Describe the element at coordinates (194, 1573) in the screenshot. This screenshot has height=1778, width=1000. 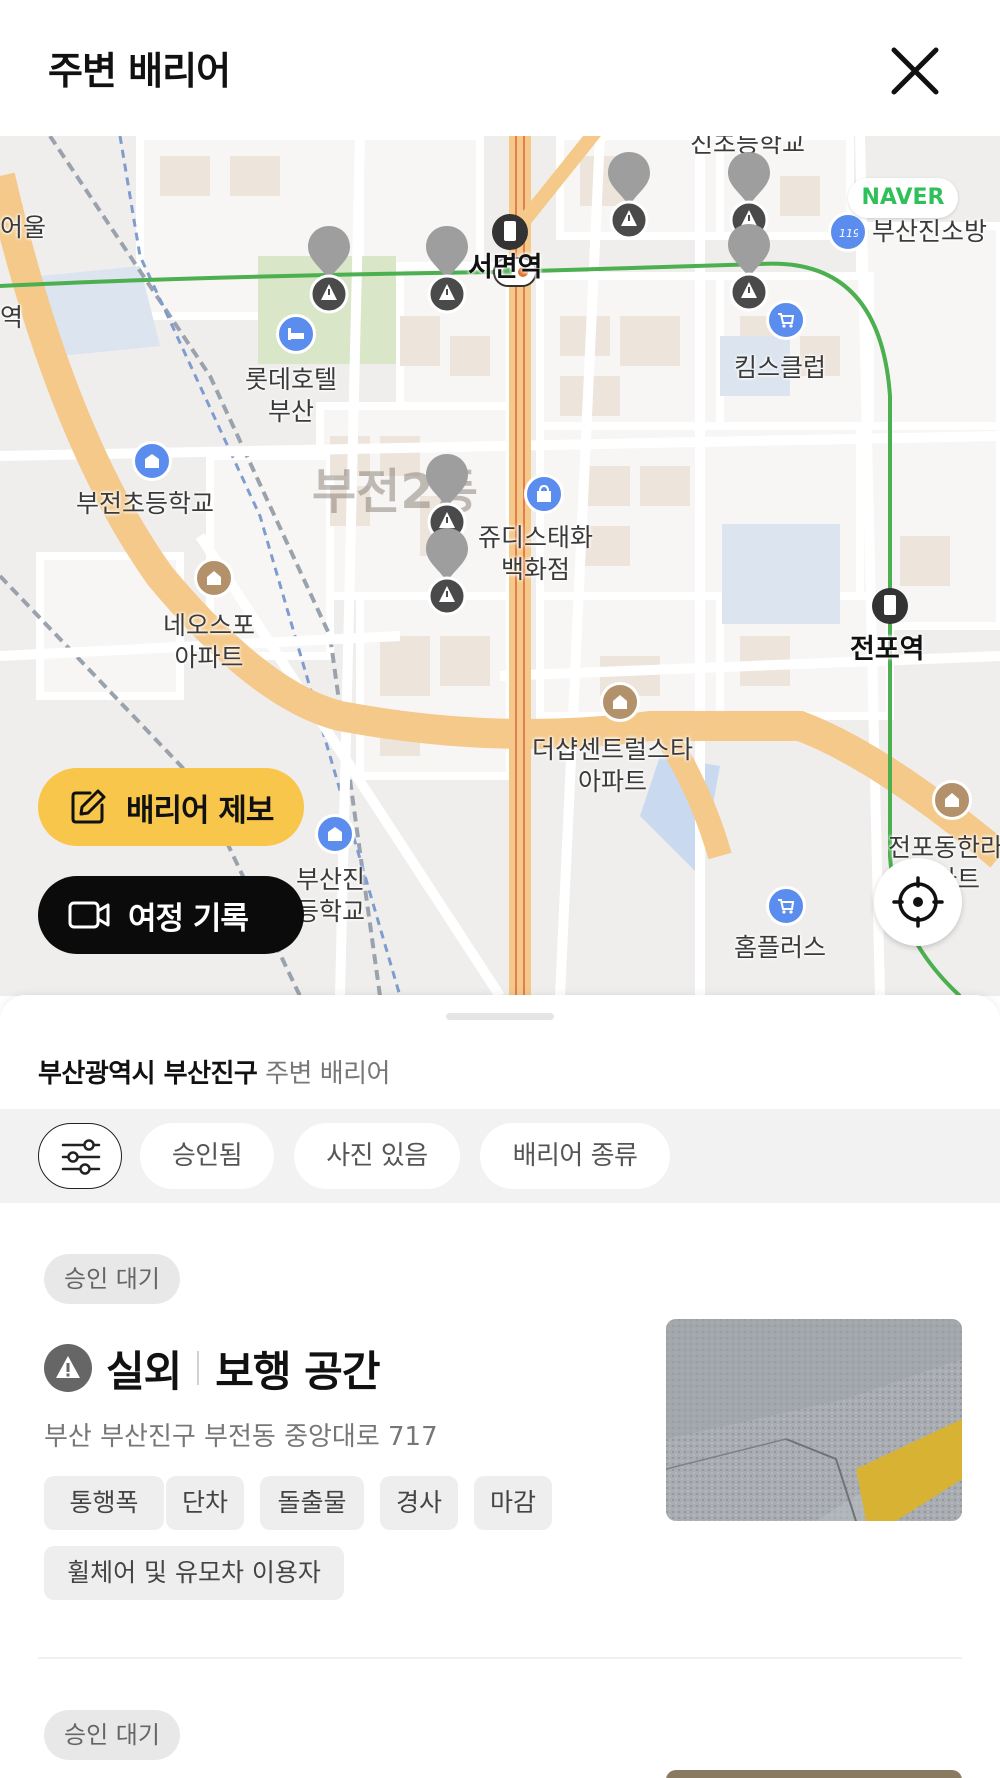
I see `tag-chip: 휠체어 및 유모차 이용자` at that location.